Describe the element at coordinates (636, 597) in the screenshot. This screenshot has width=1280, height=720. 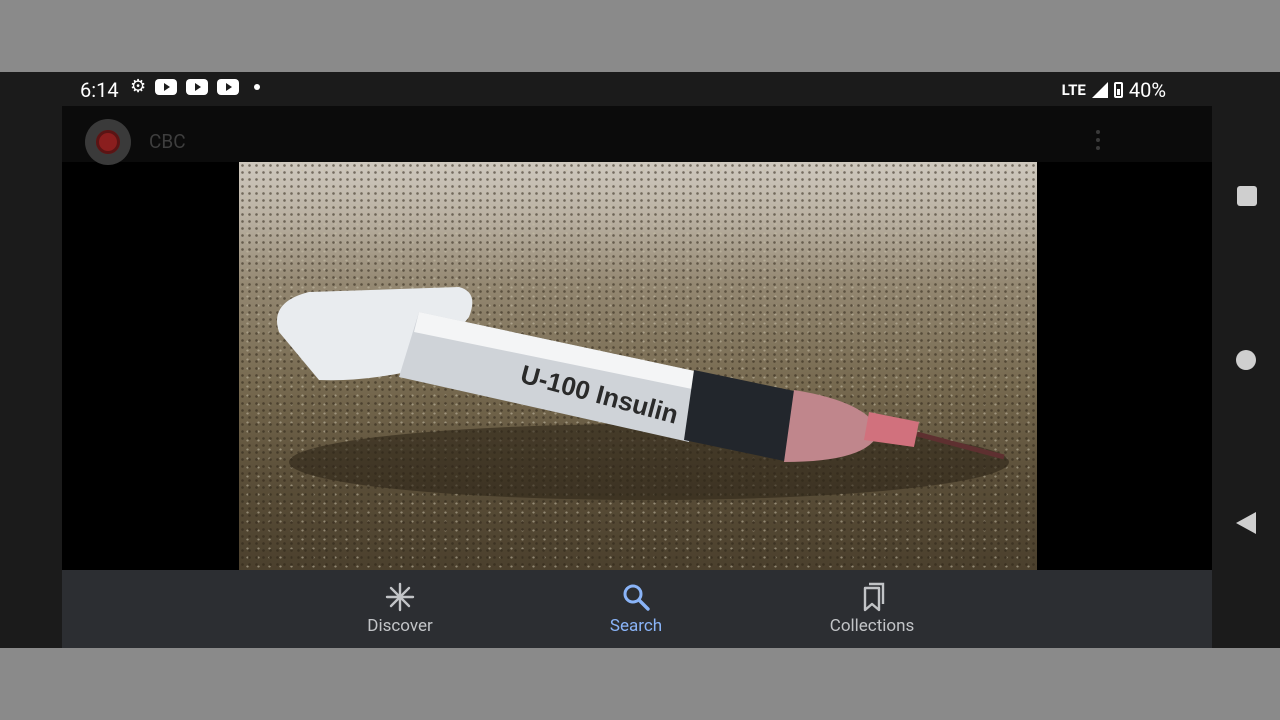
I see `search-icon` at that location.